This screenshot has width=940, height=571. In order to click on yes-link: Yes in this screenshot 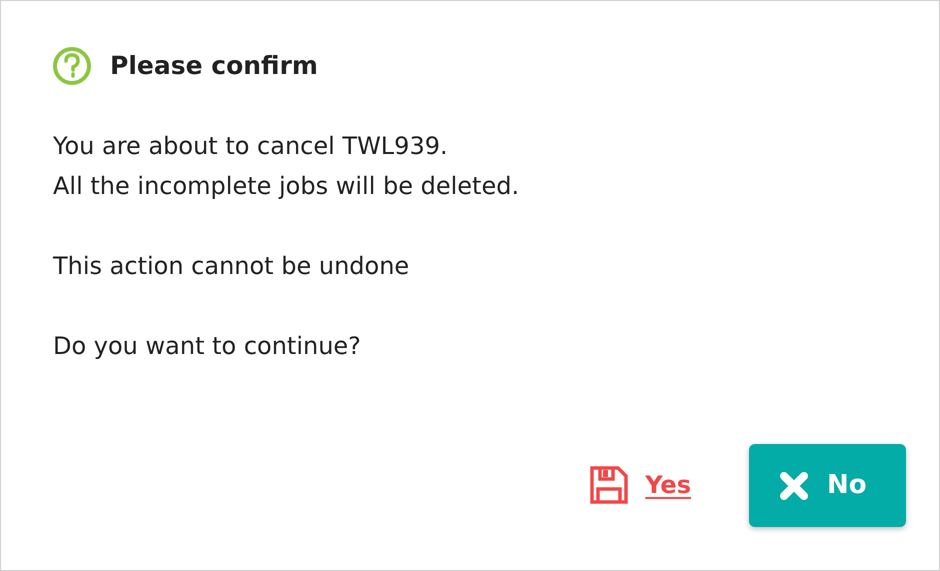, I will do `click(640, 485)`.